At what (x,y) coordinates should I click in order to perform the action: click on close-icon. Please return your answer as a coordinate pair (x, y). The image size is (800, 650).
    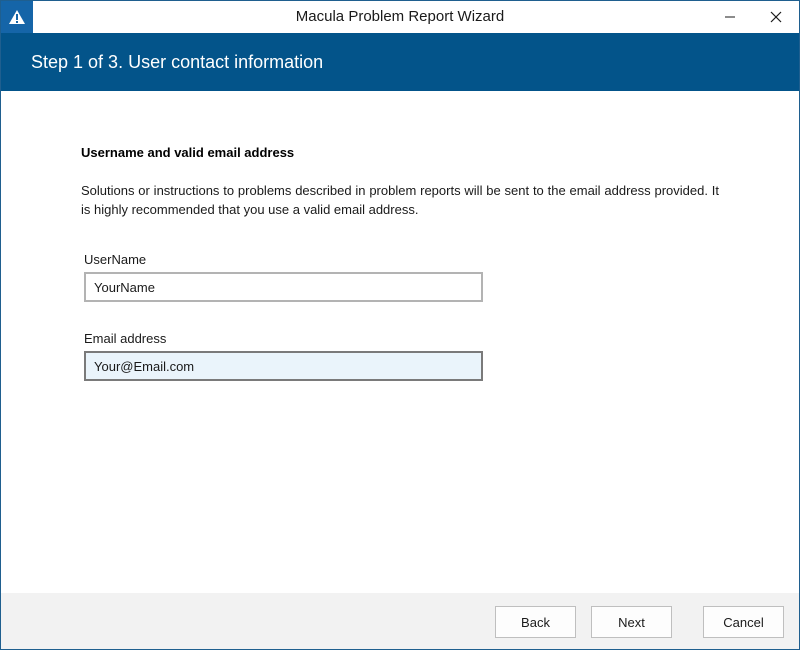
    Looking at the image, I should click on (776, 17).